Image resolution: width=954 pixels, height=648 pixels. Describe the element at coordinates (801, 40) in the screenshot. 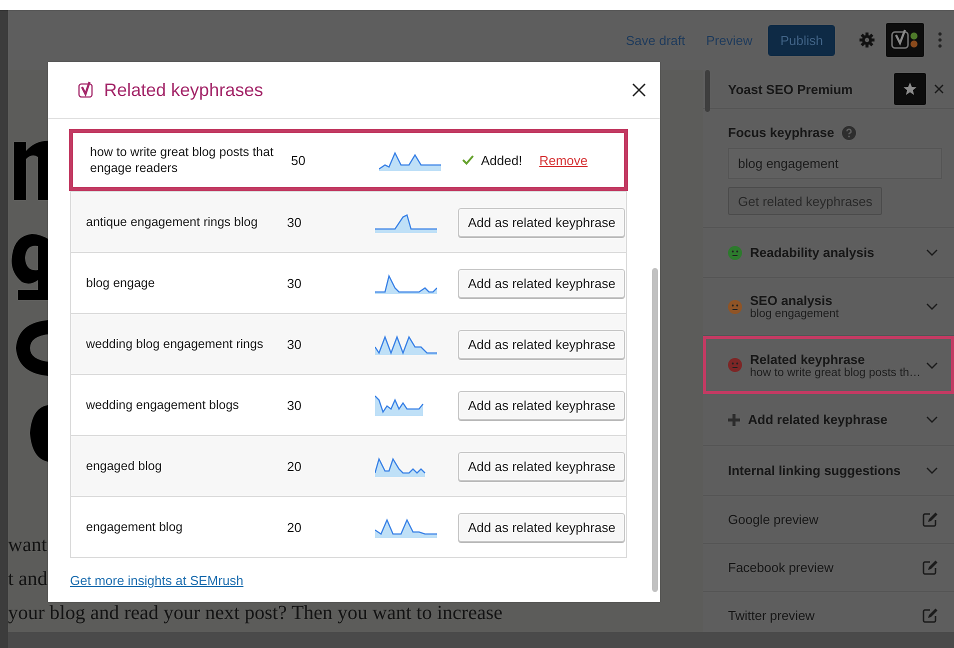

I see `publish-button: Publish` at that location.